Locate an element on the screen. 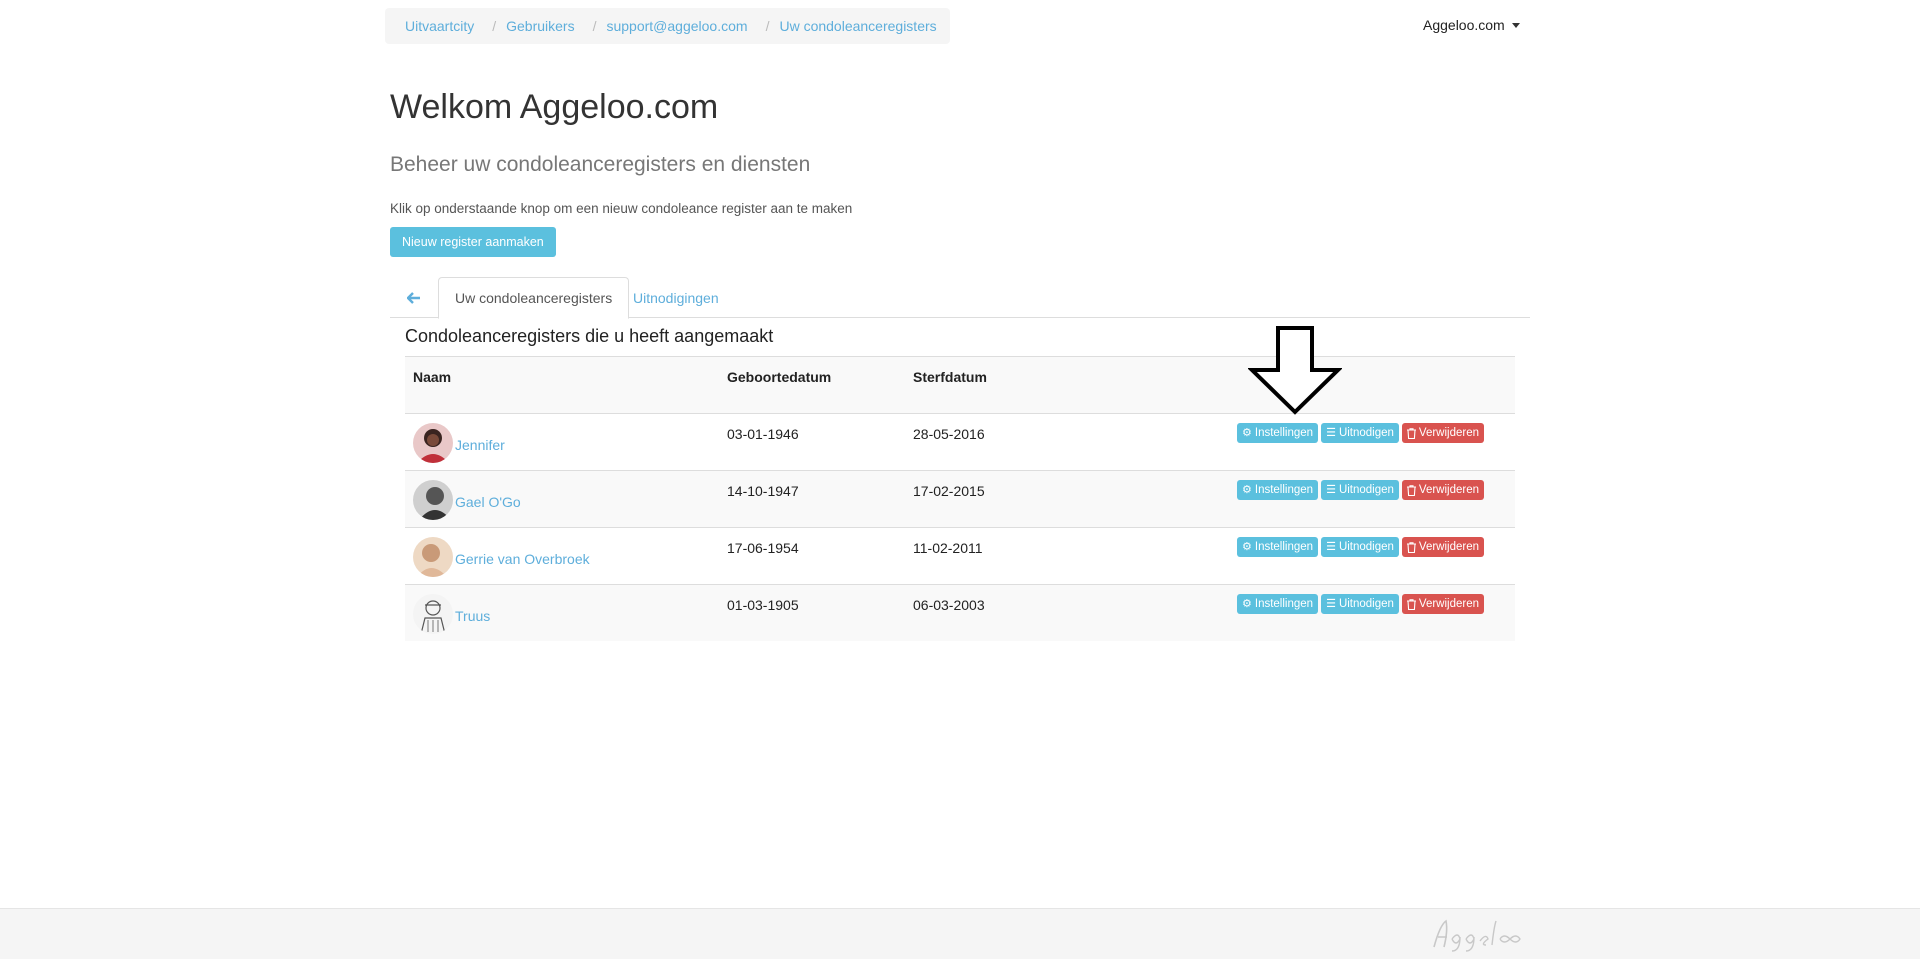 This screenshot has height=959, width=1920. breadcrumb-registers: Uw condoleanceregisters is located at coordinates (857, 26).